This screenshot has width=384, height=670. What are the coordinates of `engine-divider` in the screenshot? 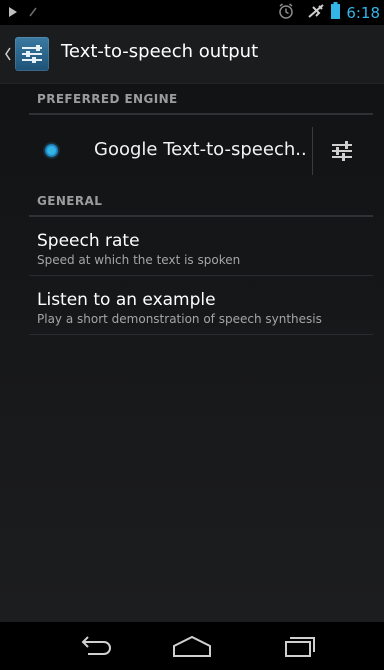 It's located at (312, 151).